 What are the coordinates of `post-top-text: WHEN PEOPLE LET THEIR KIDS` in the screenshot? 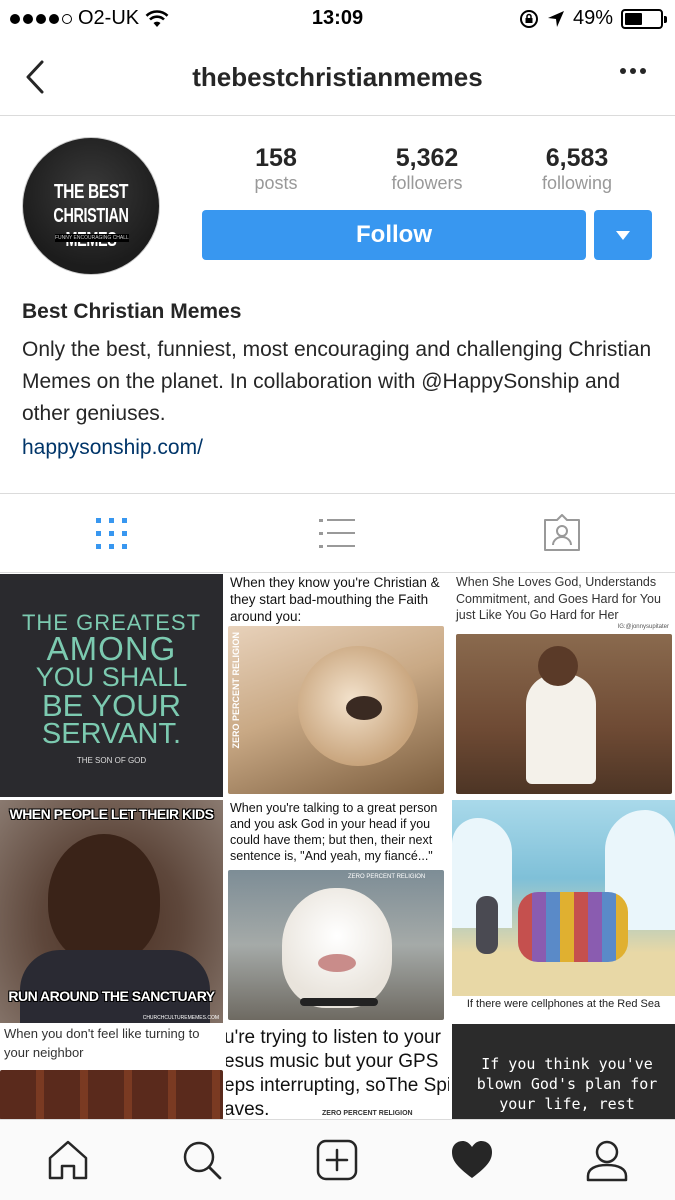 It's located at (111, 814).